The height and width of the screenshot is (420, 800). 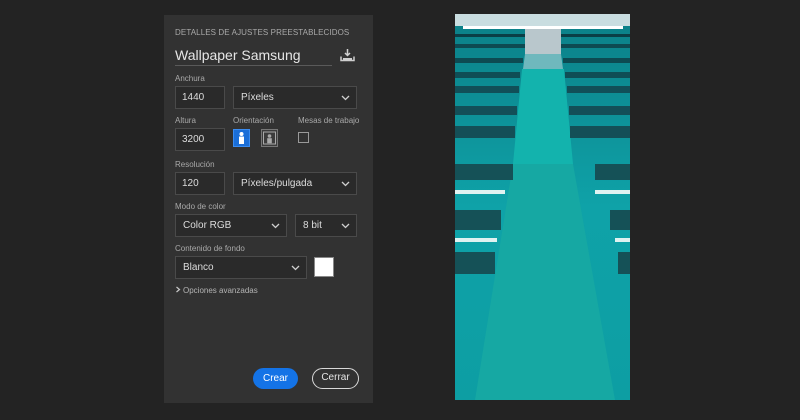 I want to click on height-label: Altura, so click(x=185, y=120).